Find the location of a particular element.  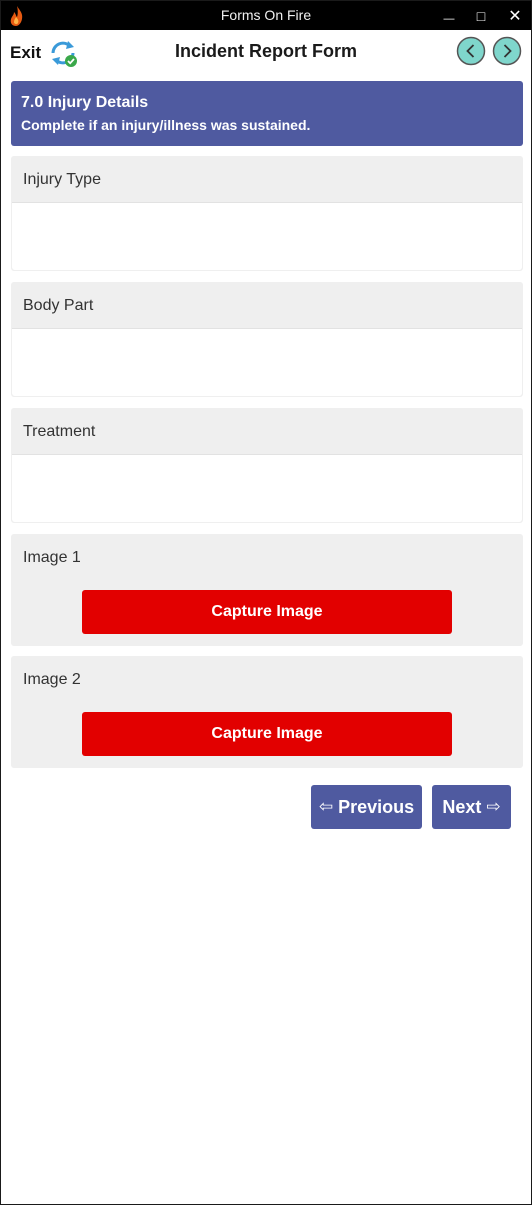

next-button: Next ⇨ is located at coordinates (471, 807).